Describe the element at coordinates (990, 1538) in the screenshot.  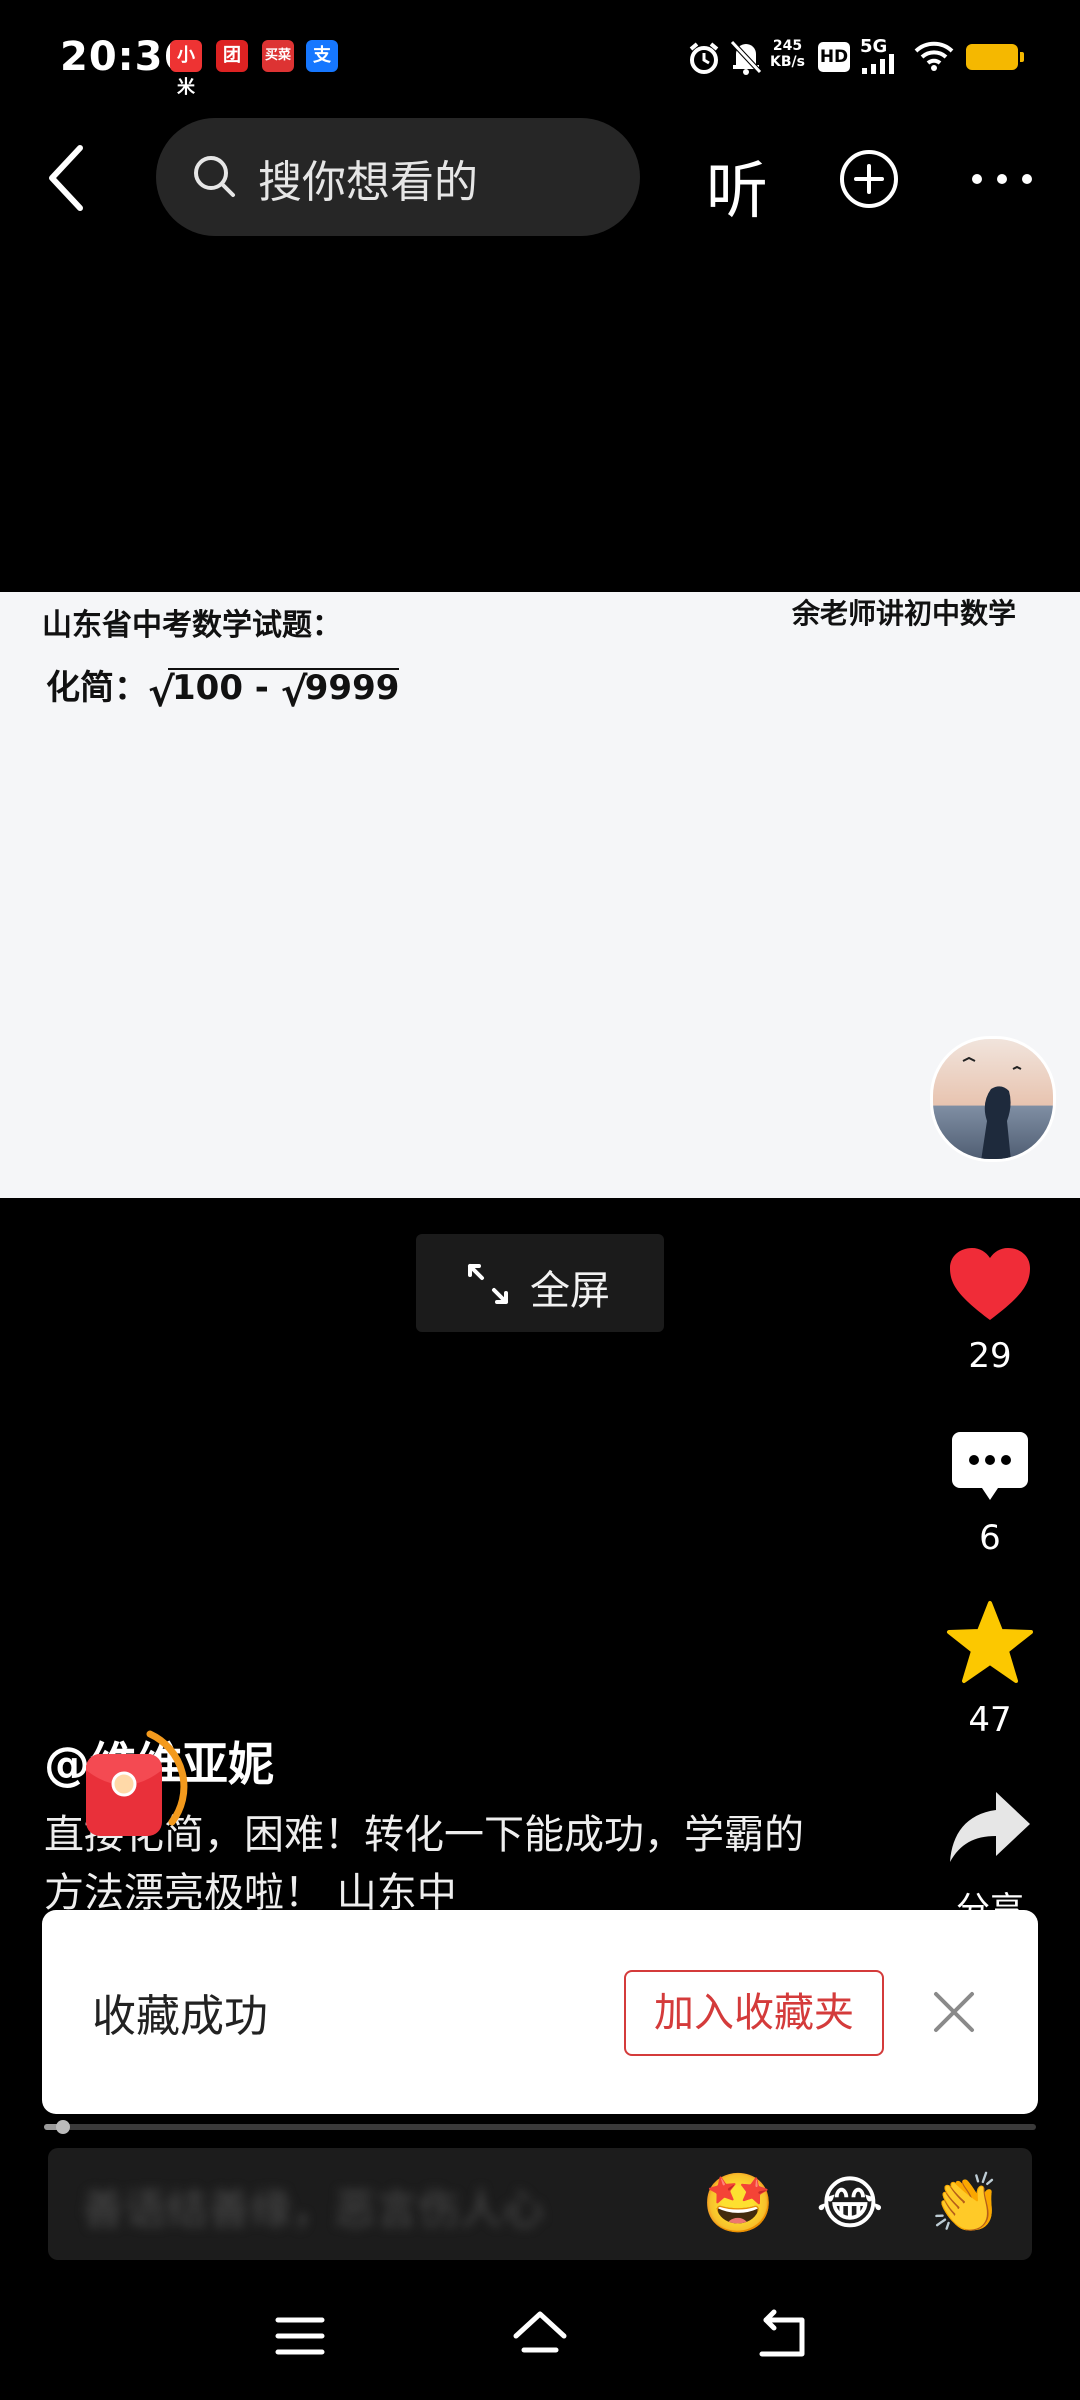
I see `comment-count: 6` at that location.